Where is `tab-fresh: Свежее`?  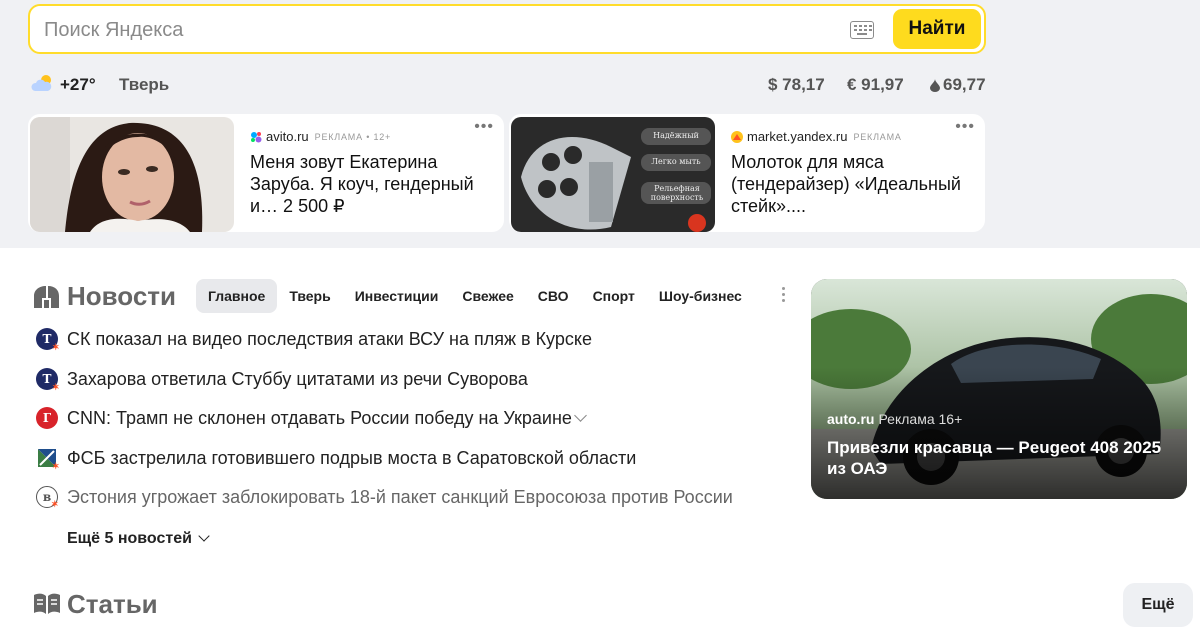 tab-fresh: Свежее is located at coordinates (487, 296).